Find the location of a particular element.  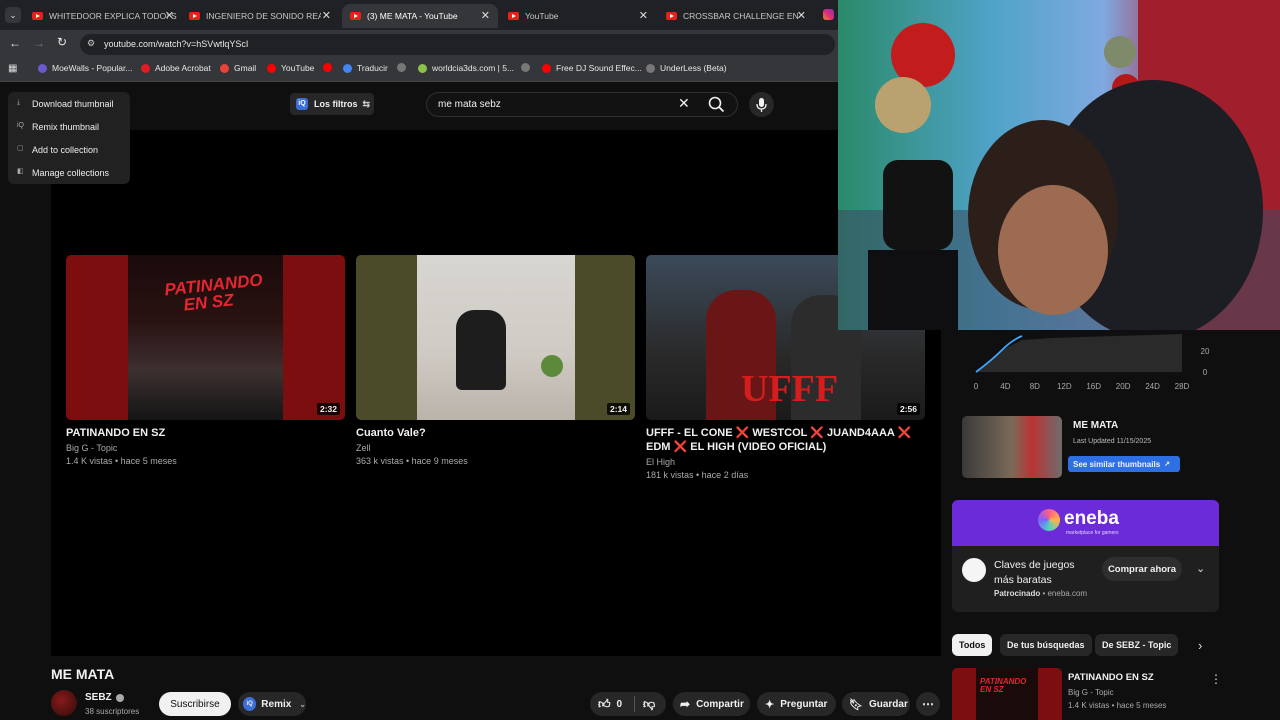

more-vertical-icon: ⋮ is located at coordinates (1216, 679).